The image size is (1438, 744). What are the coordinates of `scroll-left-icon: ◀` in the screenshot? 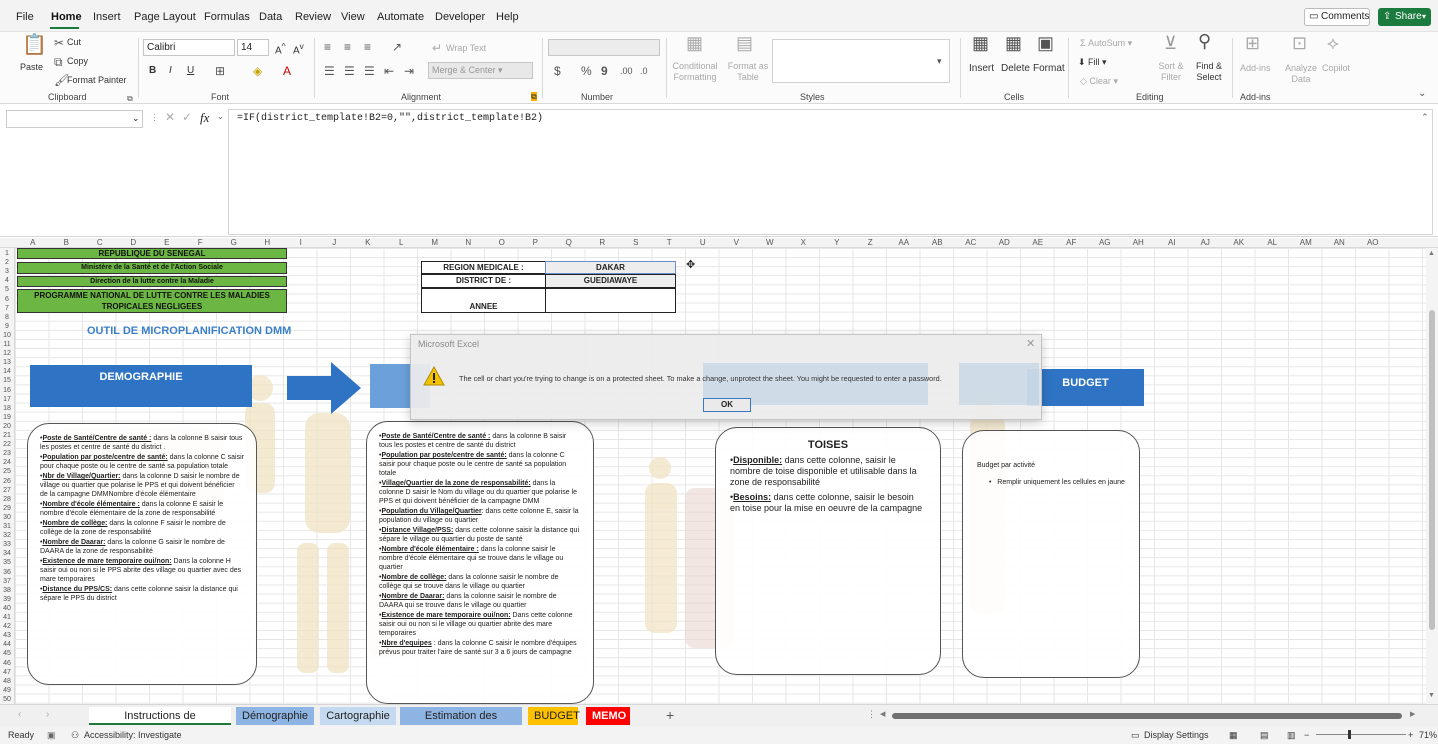 It's located at (882, 714).